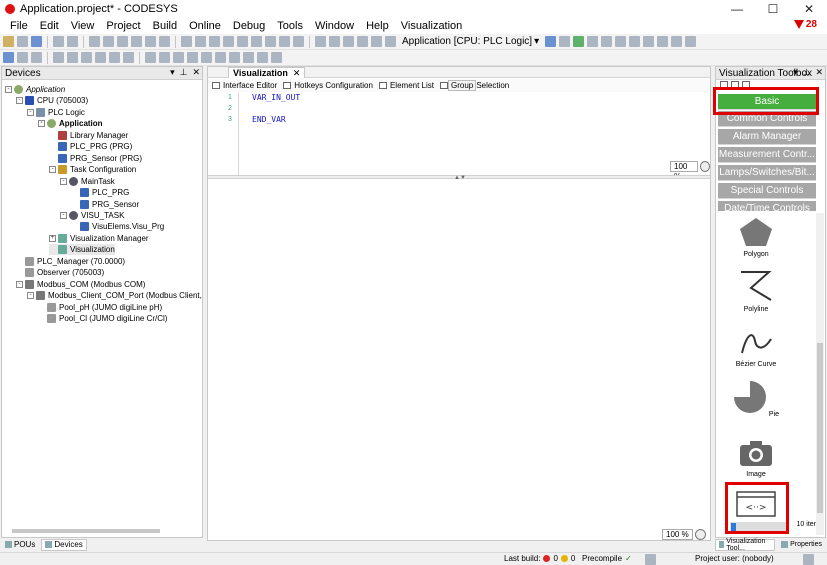  Describe the element at coordinates (244, 85) in the screenshot. I see `subtab-interface-editor: Interface Editor` at that location.